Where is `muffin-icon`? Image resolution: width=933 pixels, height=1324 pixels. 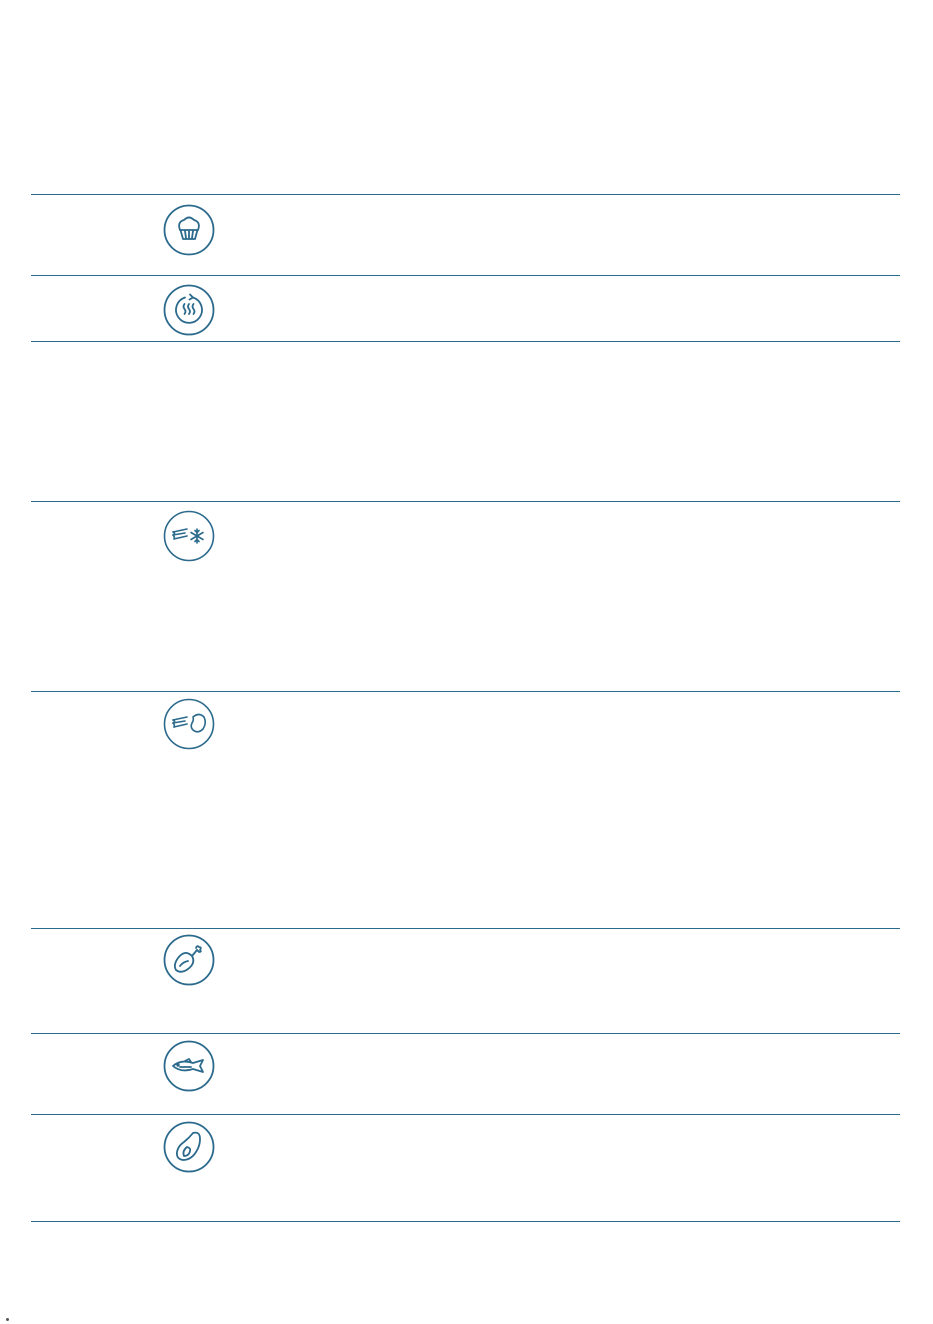 muffin-icon is located at coordinates (189, 230).